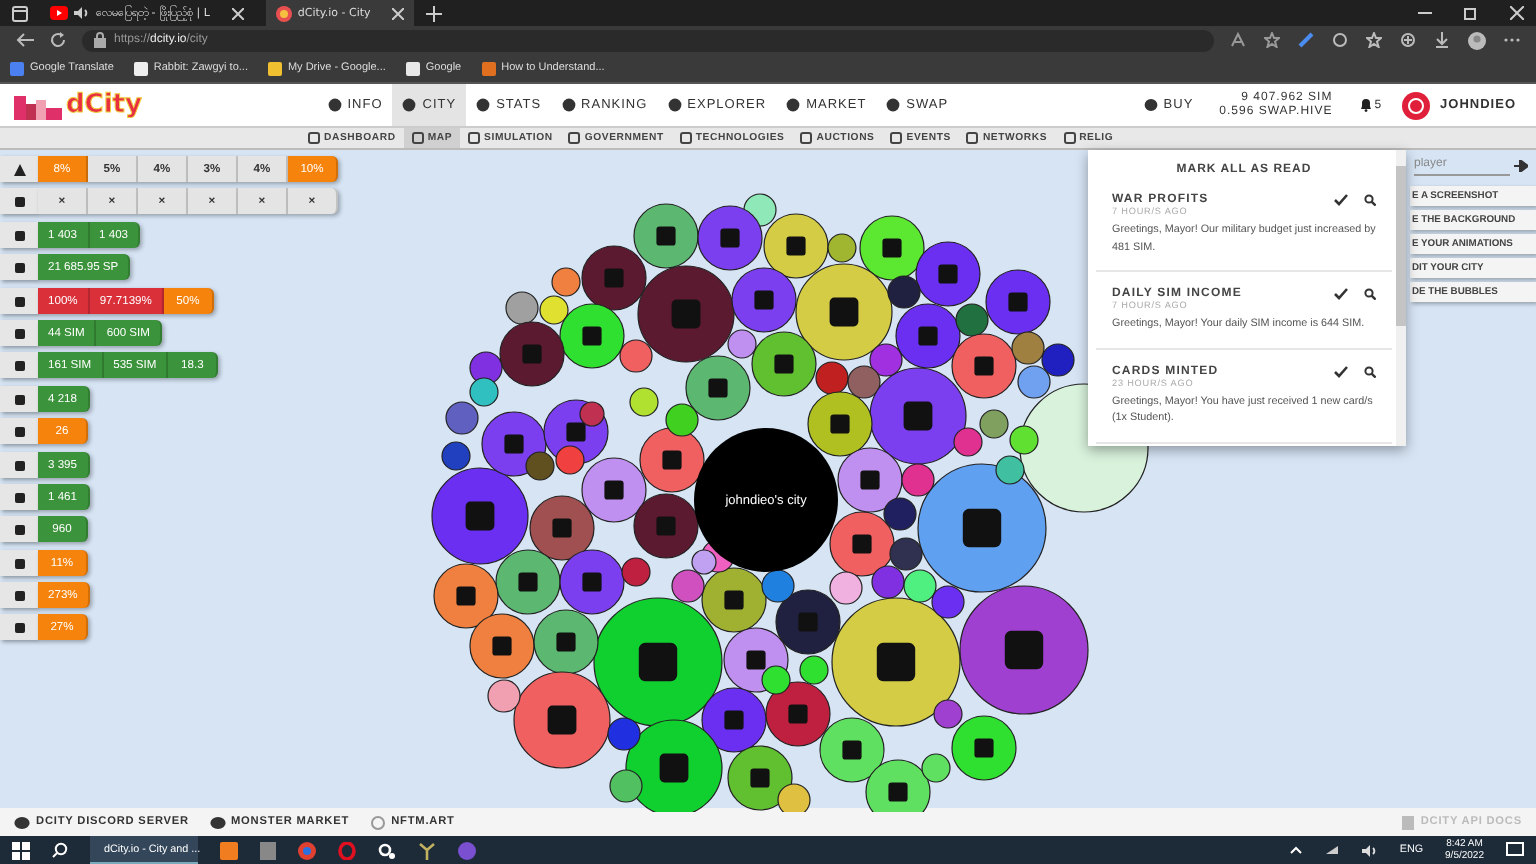 The height and width of the screenshot is (864, 1536). Describe the element at coordinates (21, 850) in the screenshot. I see `windows-start-icon` at that location.